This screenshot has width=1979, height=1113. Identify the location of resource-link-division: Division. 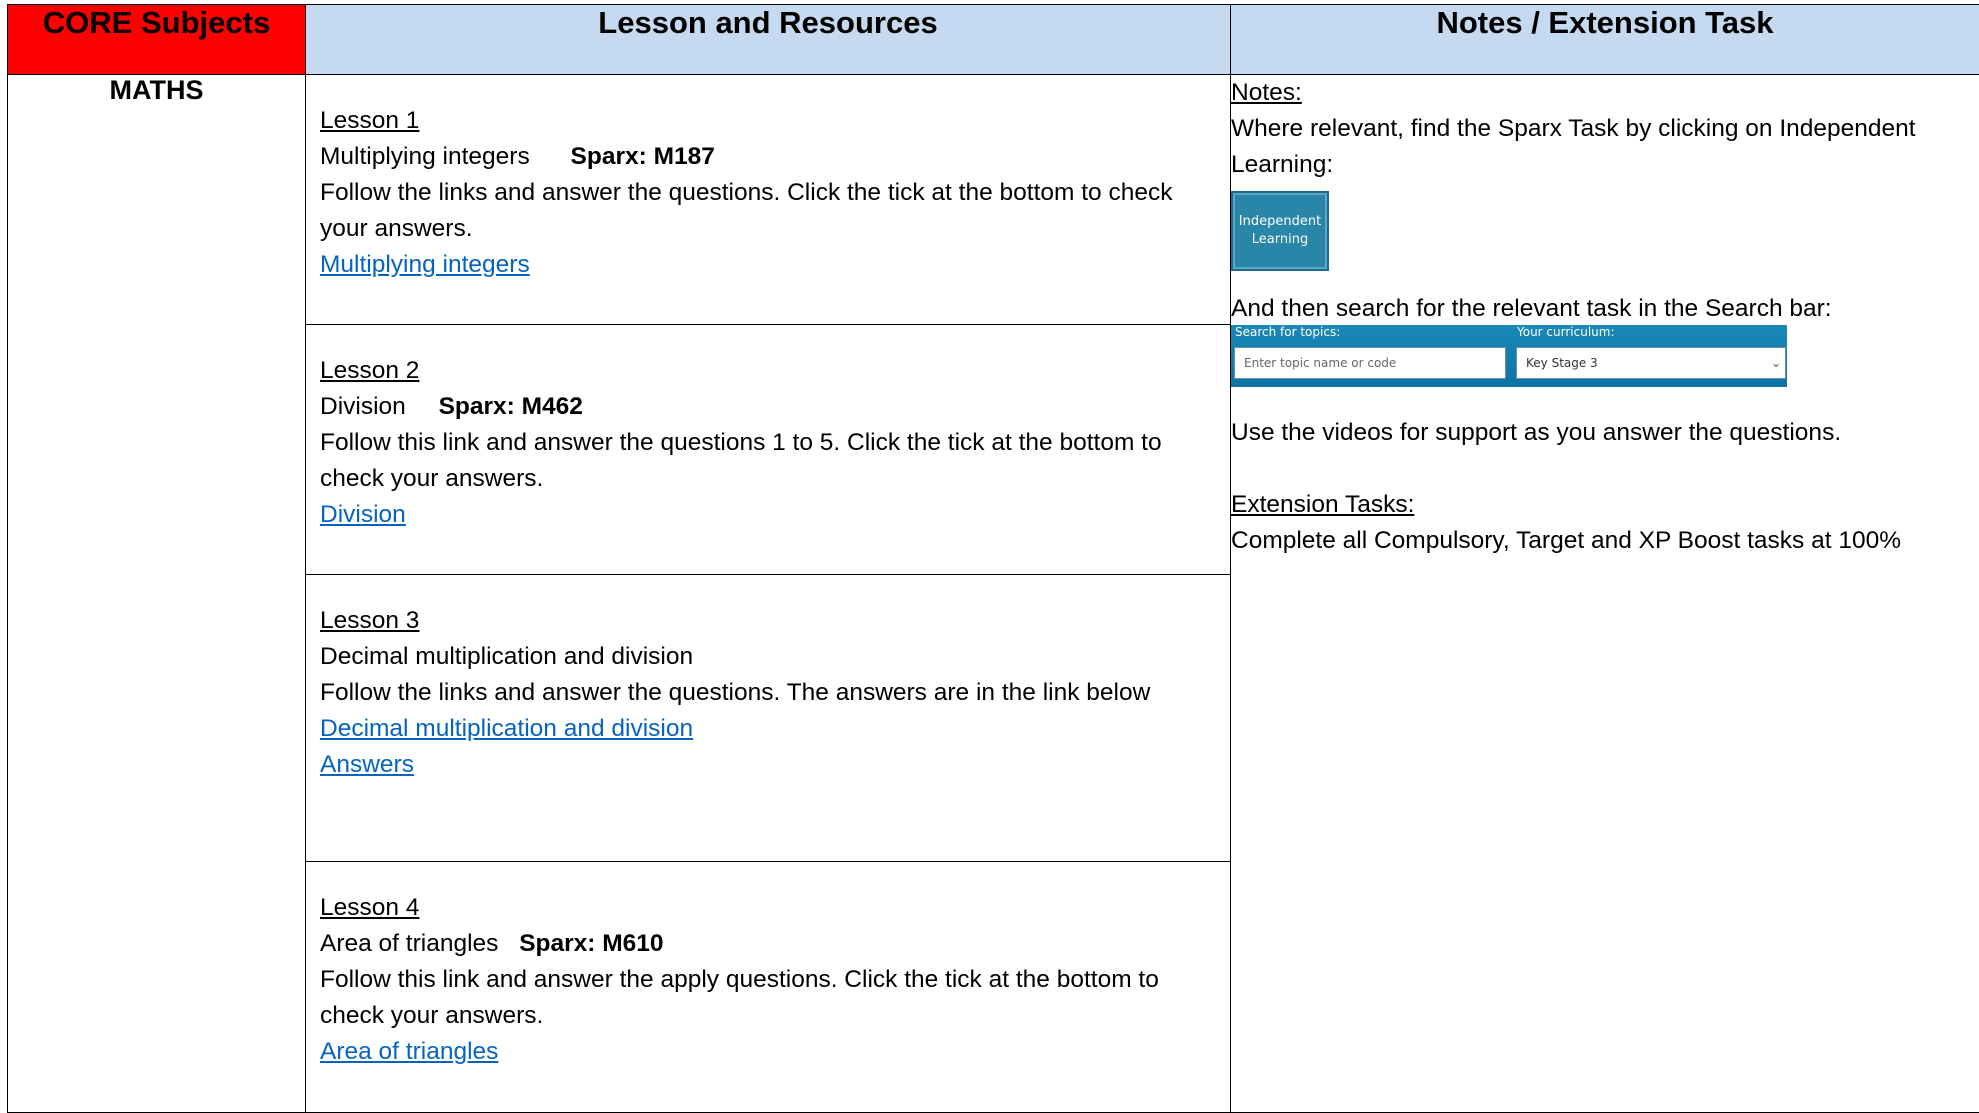
(363, 514).